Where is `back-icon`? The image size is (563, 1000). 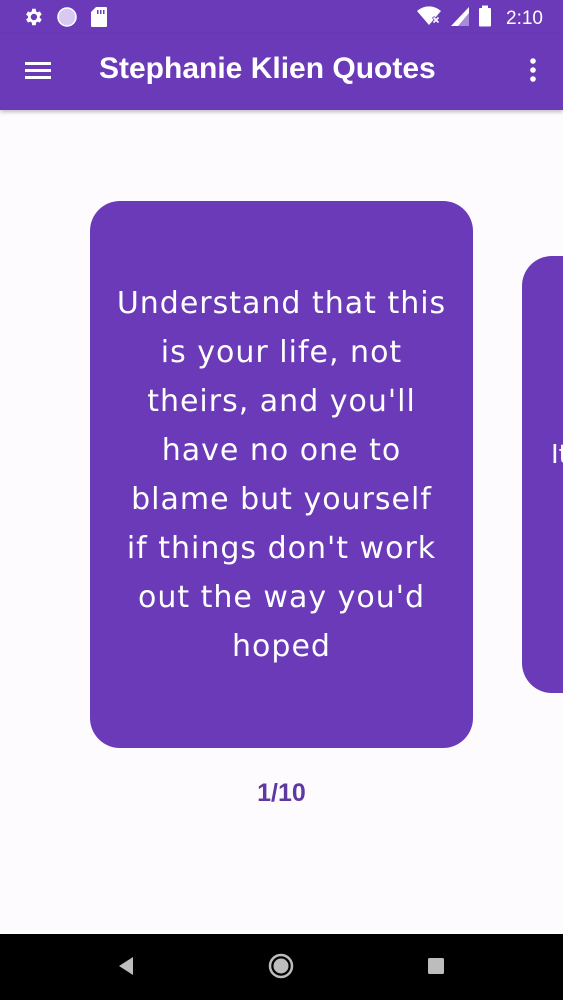
back-icon is located at coordinates (126, 968).